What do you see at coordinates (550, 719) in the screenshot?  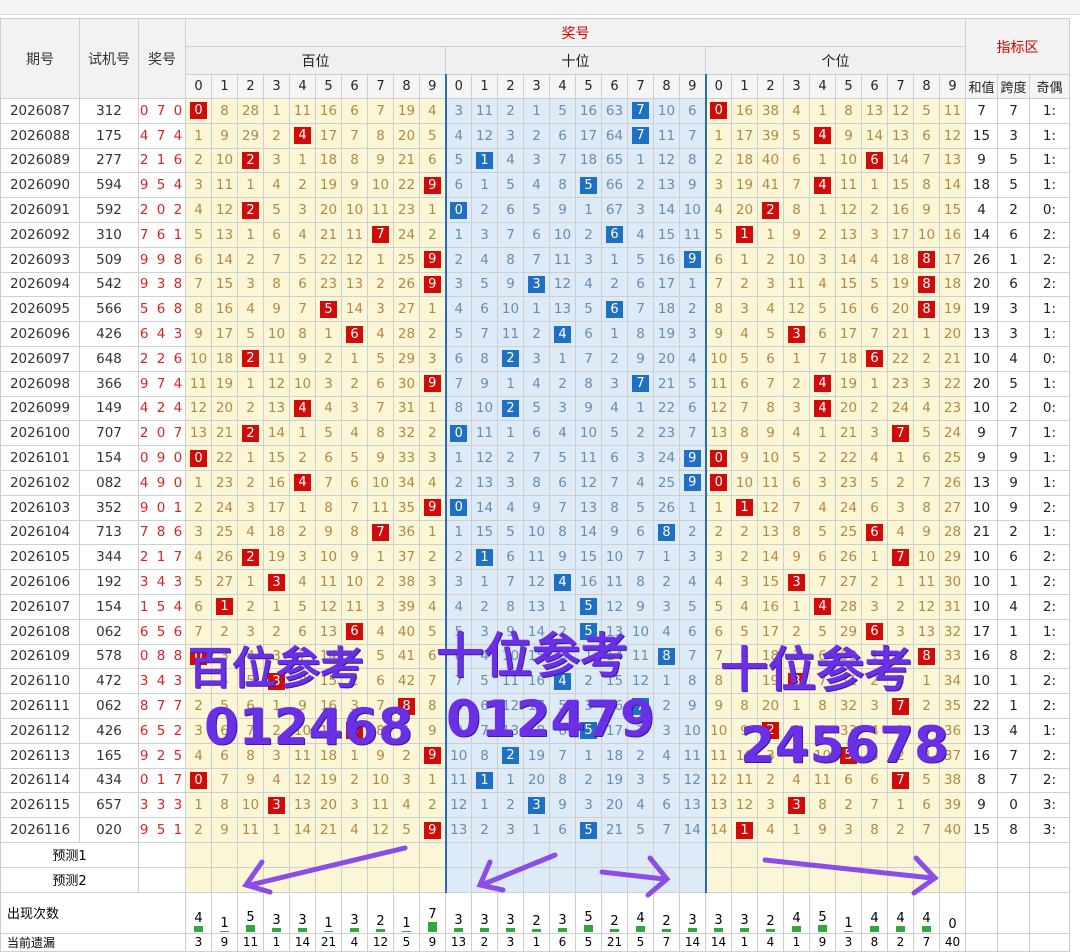 I see `overlay-shi-nums: 012479` at bounding box center [550, 719].